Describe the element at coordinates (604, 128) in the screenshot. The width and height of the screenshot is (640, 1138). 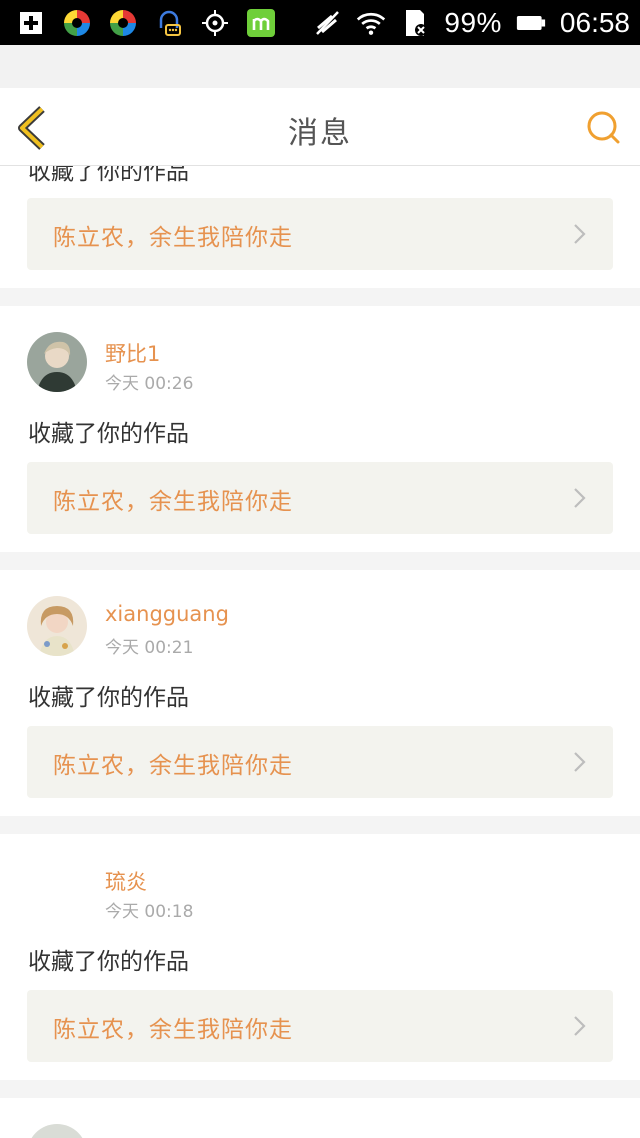
I see `search-icon` at that location.